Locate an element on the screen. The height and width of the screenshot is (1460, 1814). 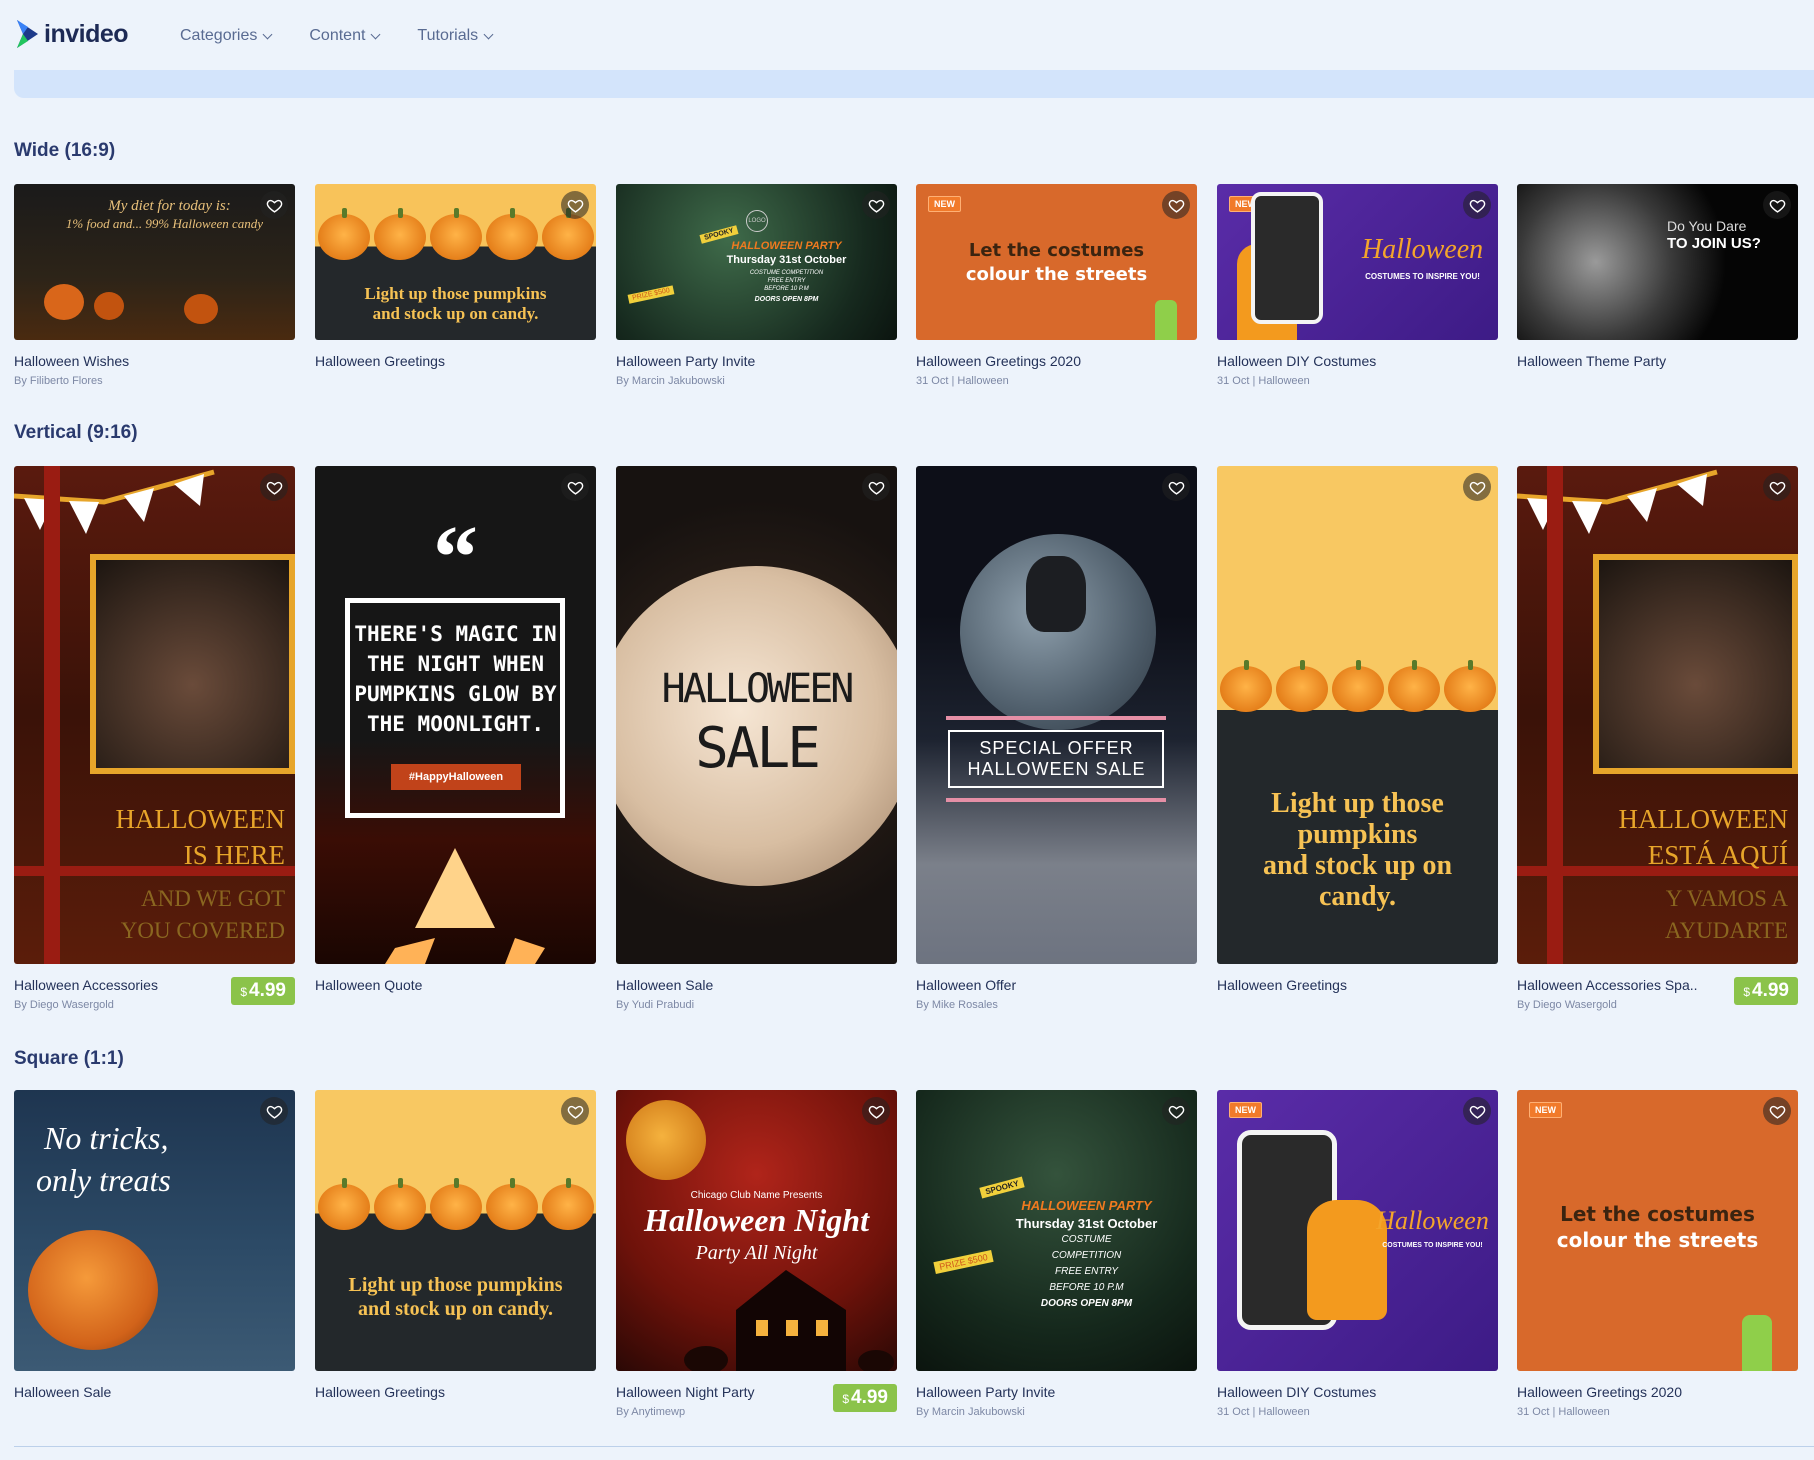
search-banner is located at coordinates (914, 84).